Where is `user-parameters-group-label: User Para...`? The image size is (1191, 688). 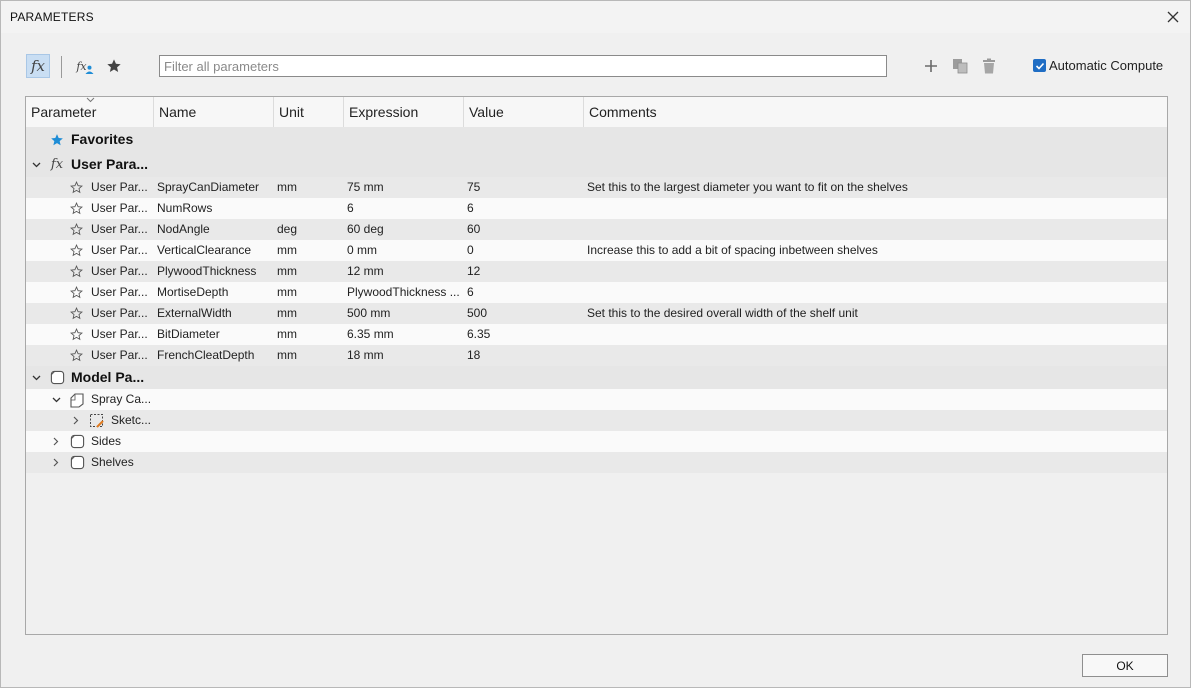
user-parameters-group-label: User Para... is located at coordinates (110, 164).